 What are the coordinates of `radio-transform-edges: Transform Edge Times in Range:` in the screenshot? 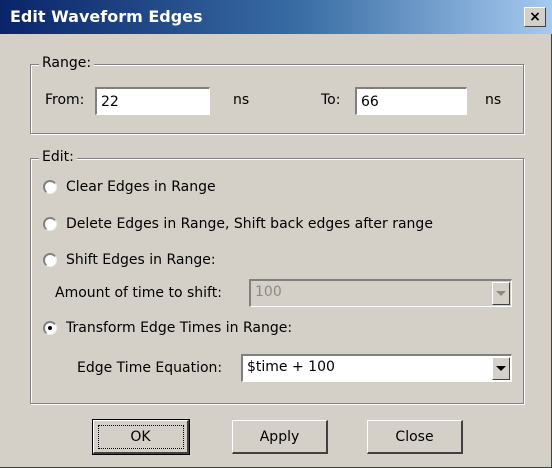 It's located at (167, 328).